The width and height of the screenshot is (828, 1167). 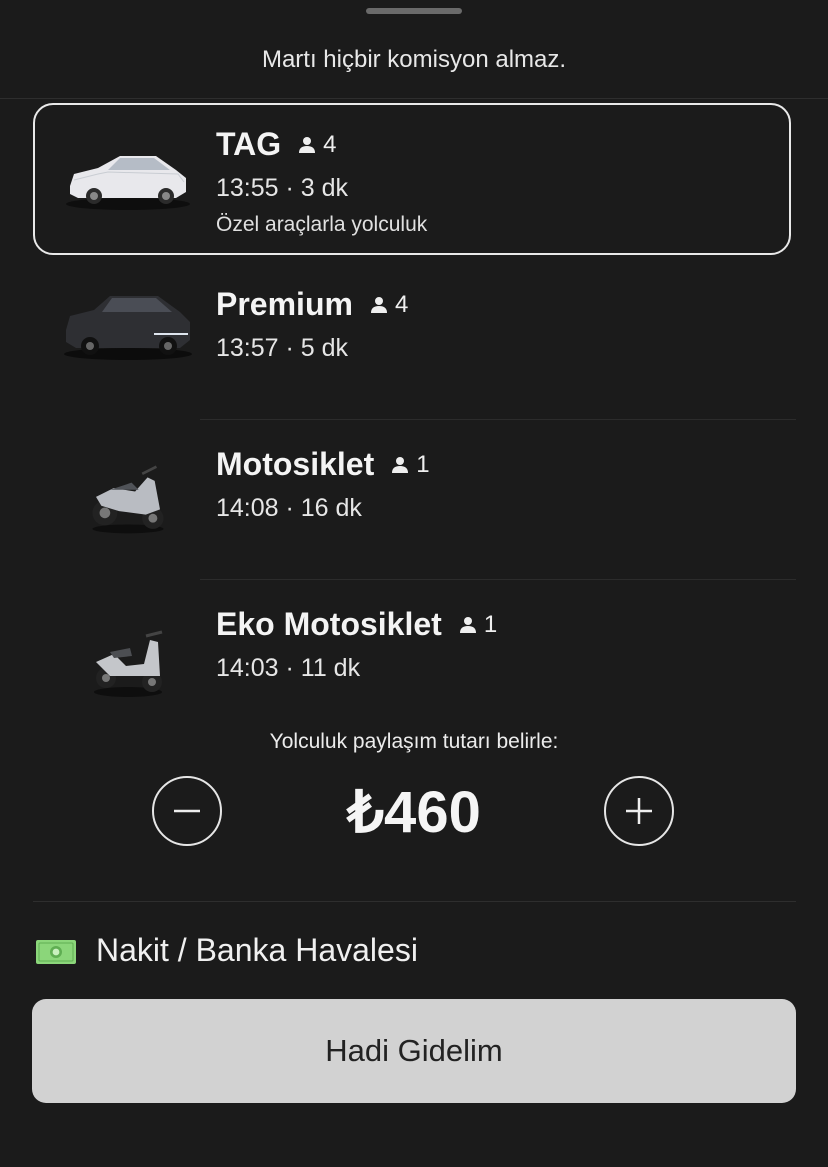 What do you see at coordinates (249, 144) in the screenshot?
I see `option-title: TAG` at bounding box center [249, 144].